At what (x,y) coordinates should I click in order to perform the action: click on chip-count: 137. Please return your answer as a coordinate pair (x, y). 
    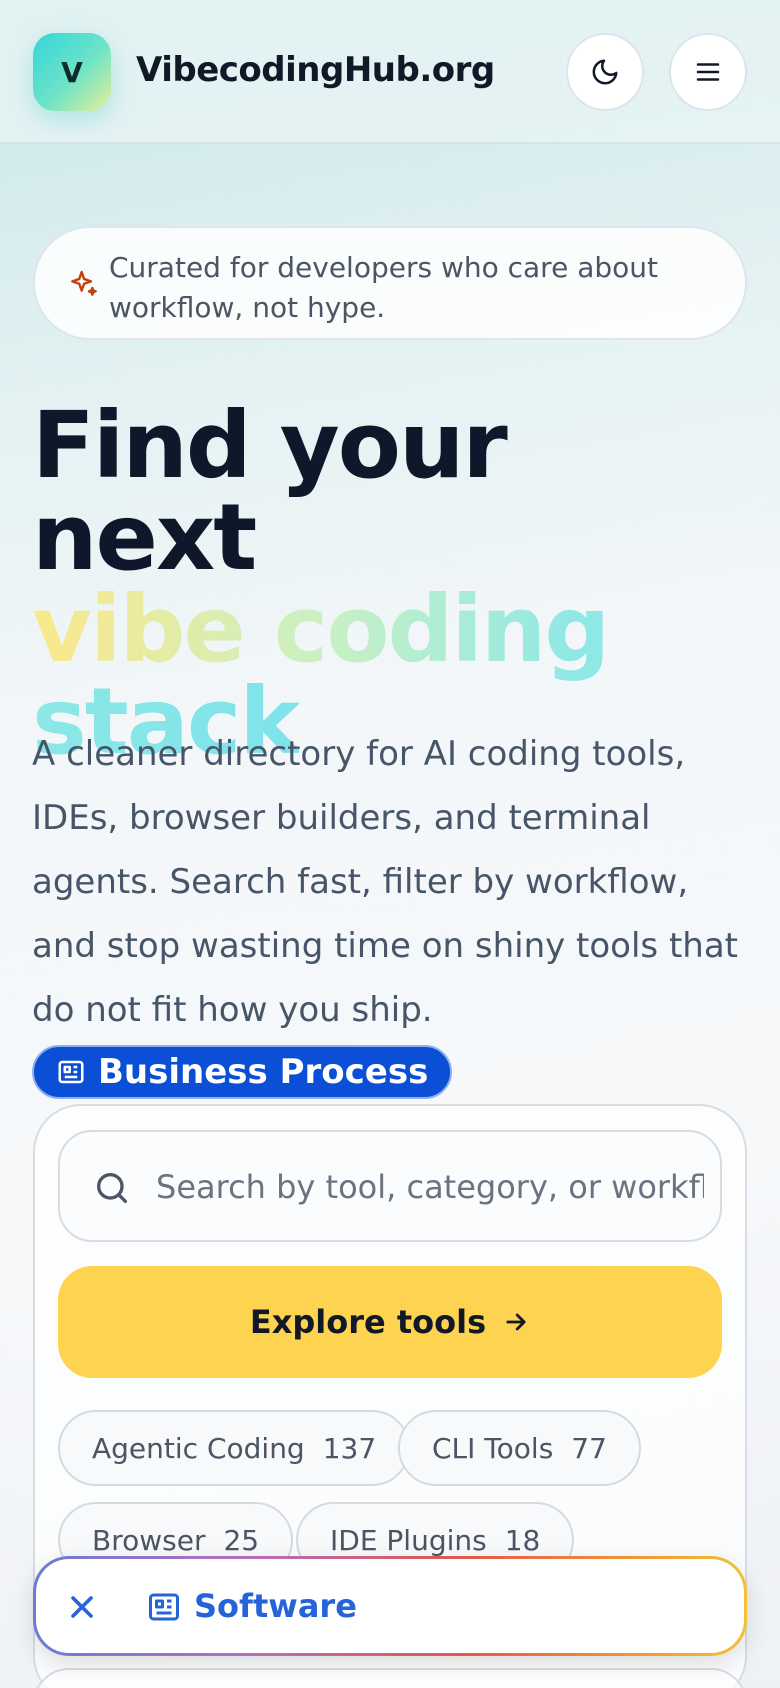
    Looking at the image, I should click on (349, 1448).